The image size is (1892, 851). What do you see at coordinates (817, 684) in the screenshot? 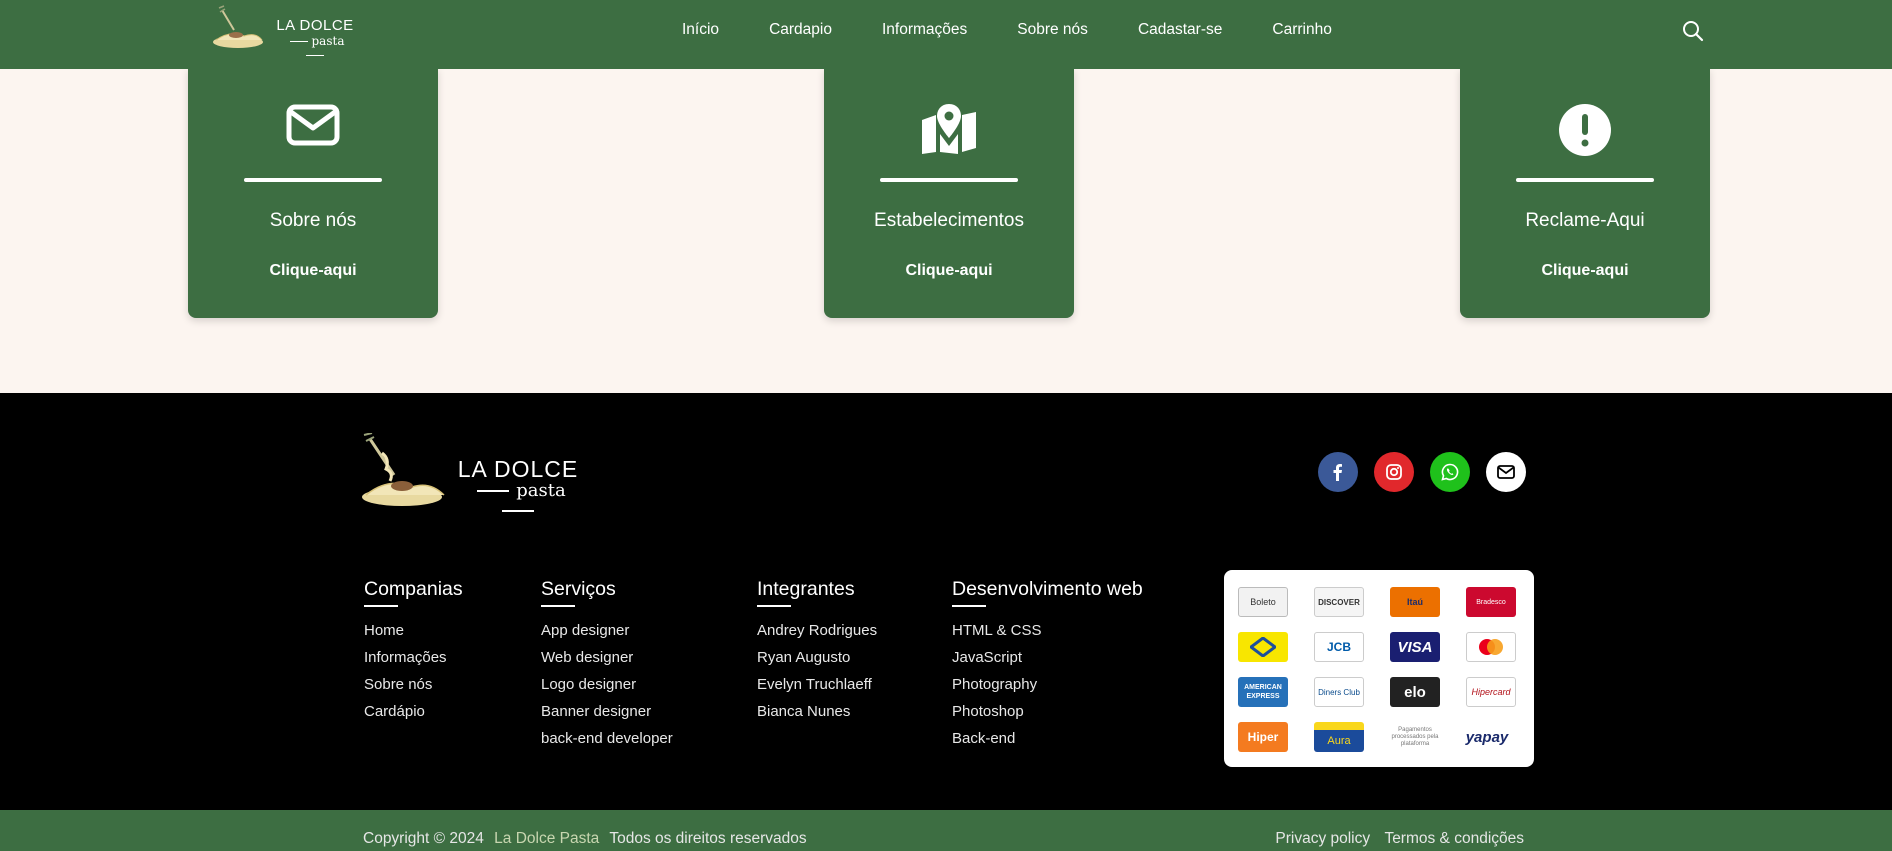
I see `footer-link: Evelyn Truchlaeff` at bounding box center [817, 684].